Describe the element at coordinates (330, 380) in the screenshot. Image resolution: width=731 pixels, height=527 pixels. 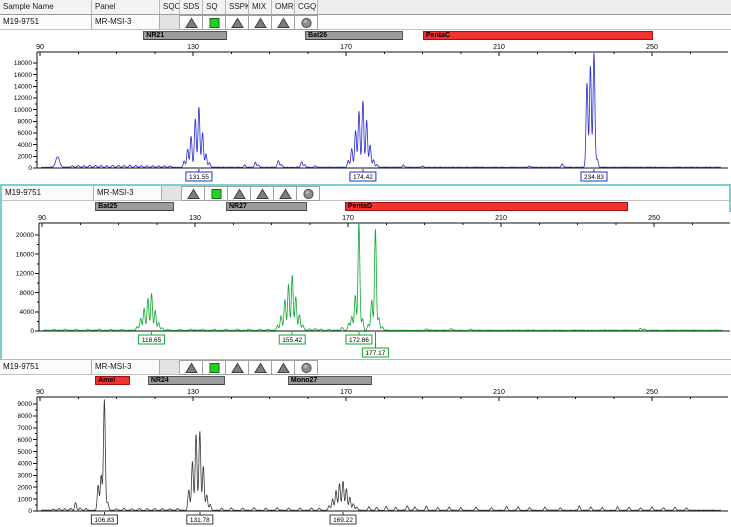
I see `marker-range-mono27: Mono27` at that location.